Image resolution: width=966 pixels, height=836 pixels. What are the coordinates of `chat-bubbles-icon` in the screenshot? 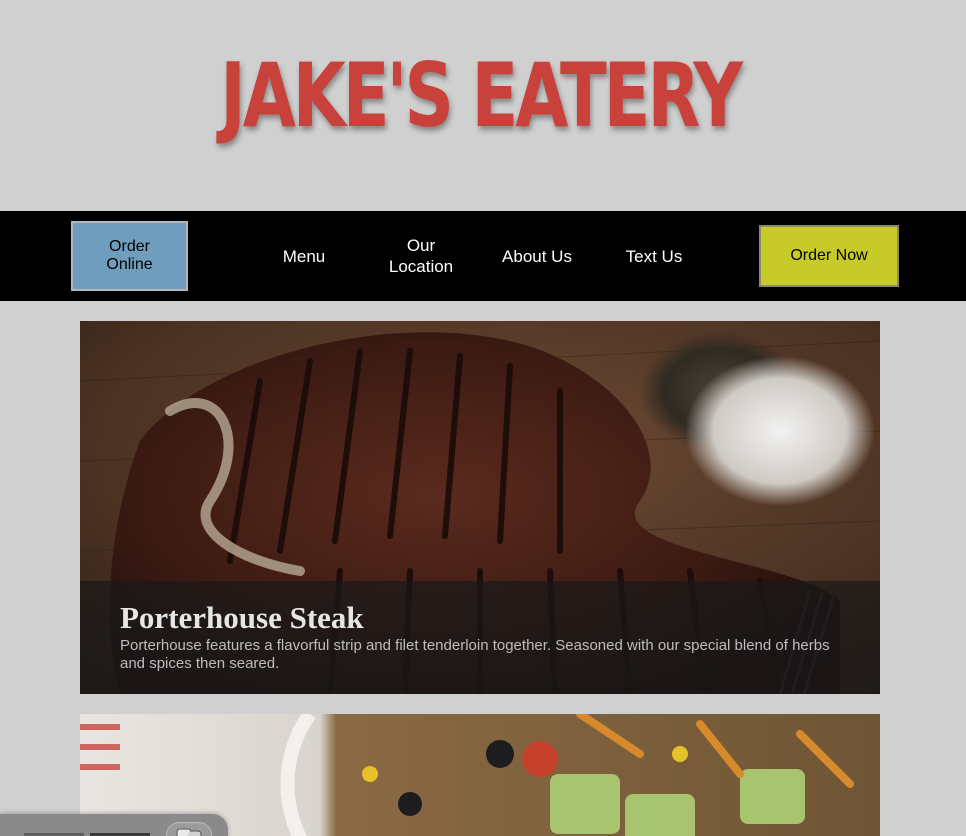 It's located at (189, 829).